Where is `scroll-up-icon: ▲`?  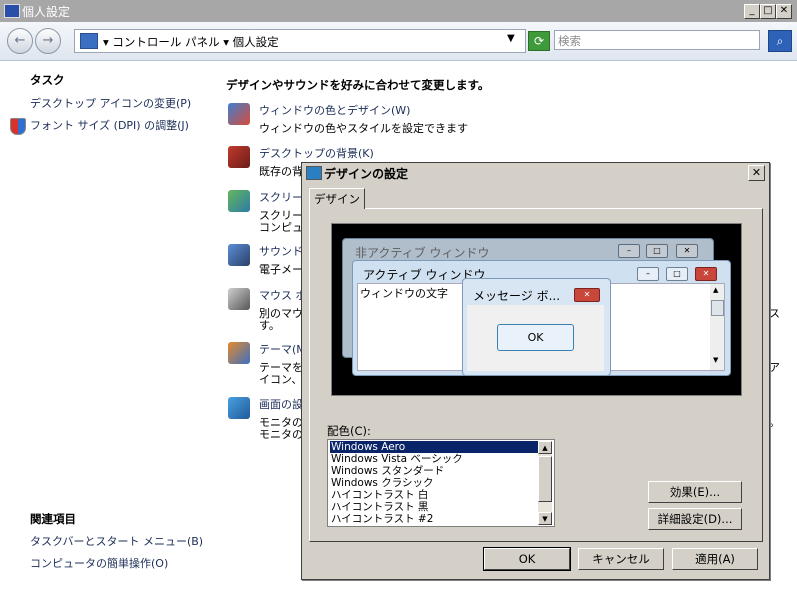
scroll-up-icon: ▲ is located at coordinates (545, 447).